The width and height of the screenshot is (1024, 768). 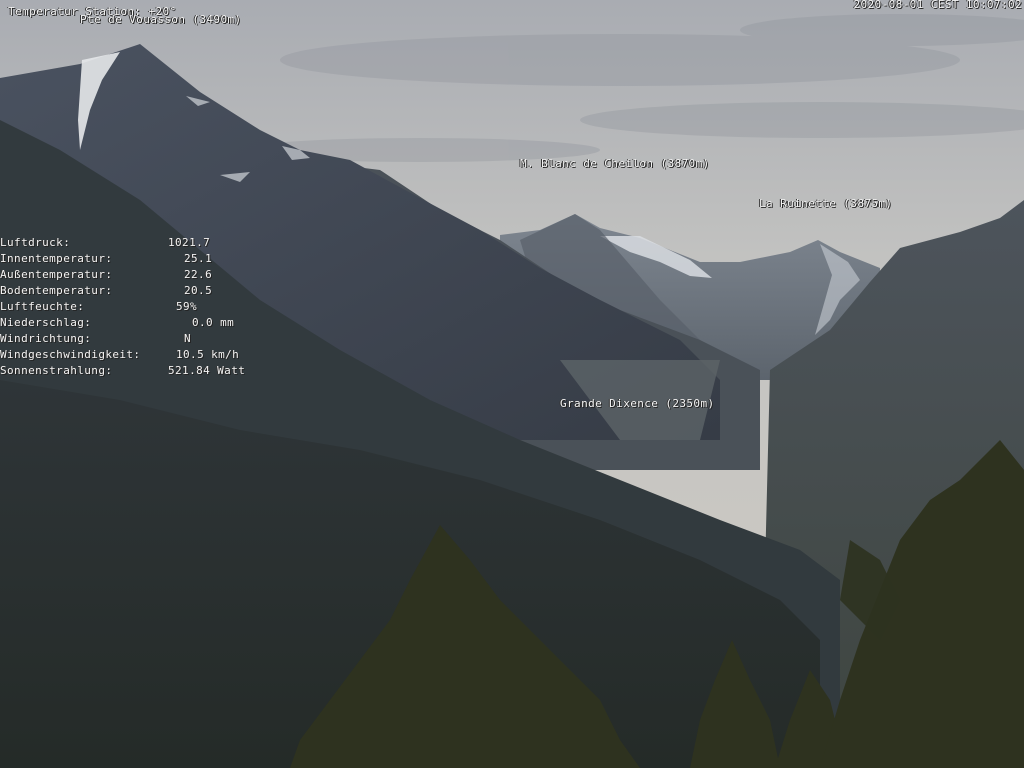 I want to click on weather-row: Luftfeuchte: 59%, so click(x=135, y=308).